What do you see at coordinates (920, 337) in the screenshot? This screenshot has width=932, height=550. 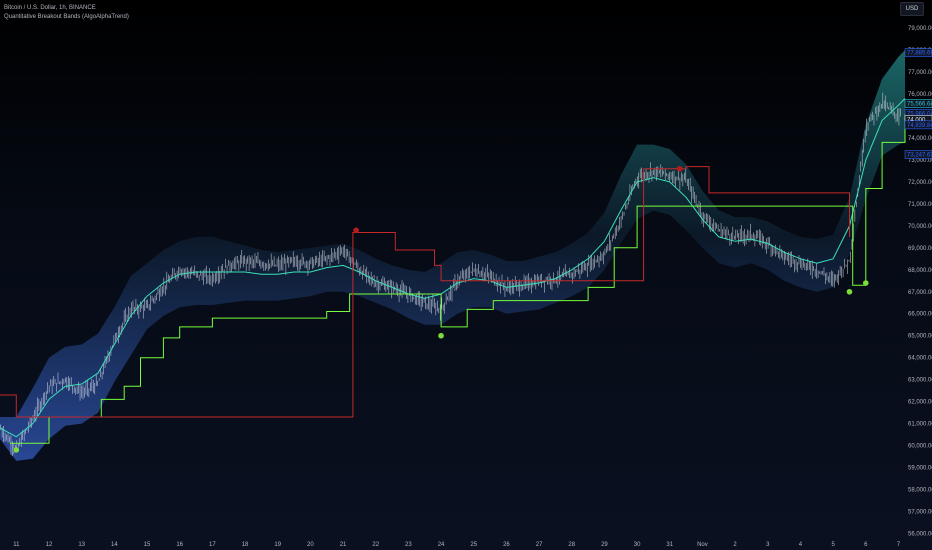 I see `y-tick-label: 65,000.00` at bounding box center [920, 337].